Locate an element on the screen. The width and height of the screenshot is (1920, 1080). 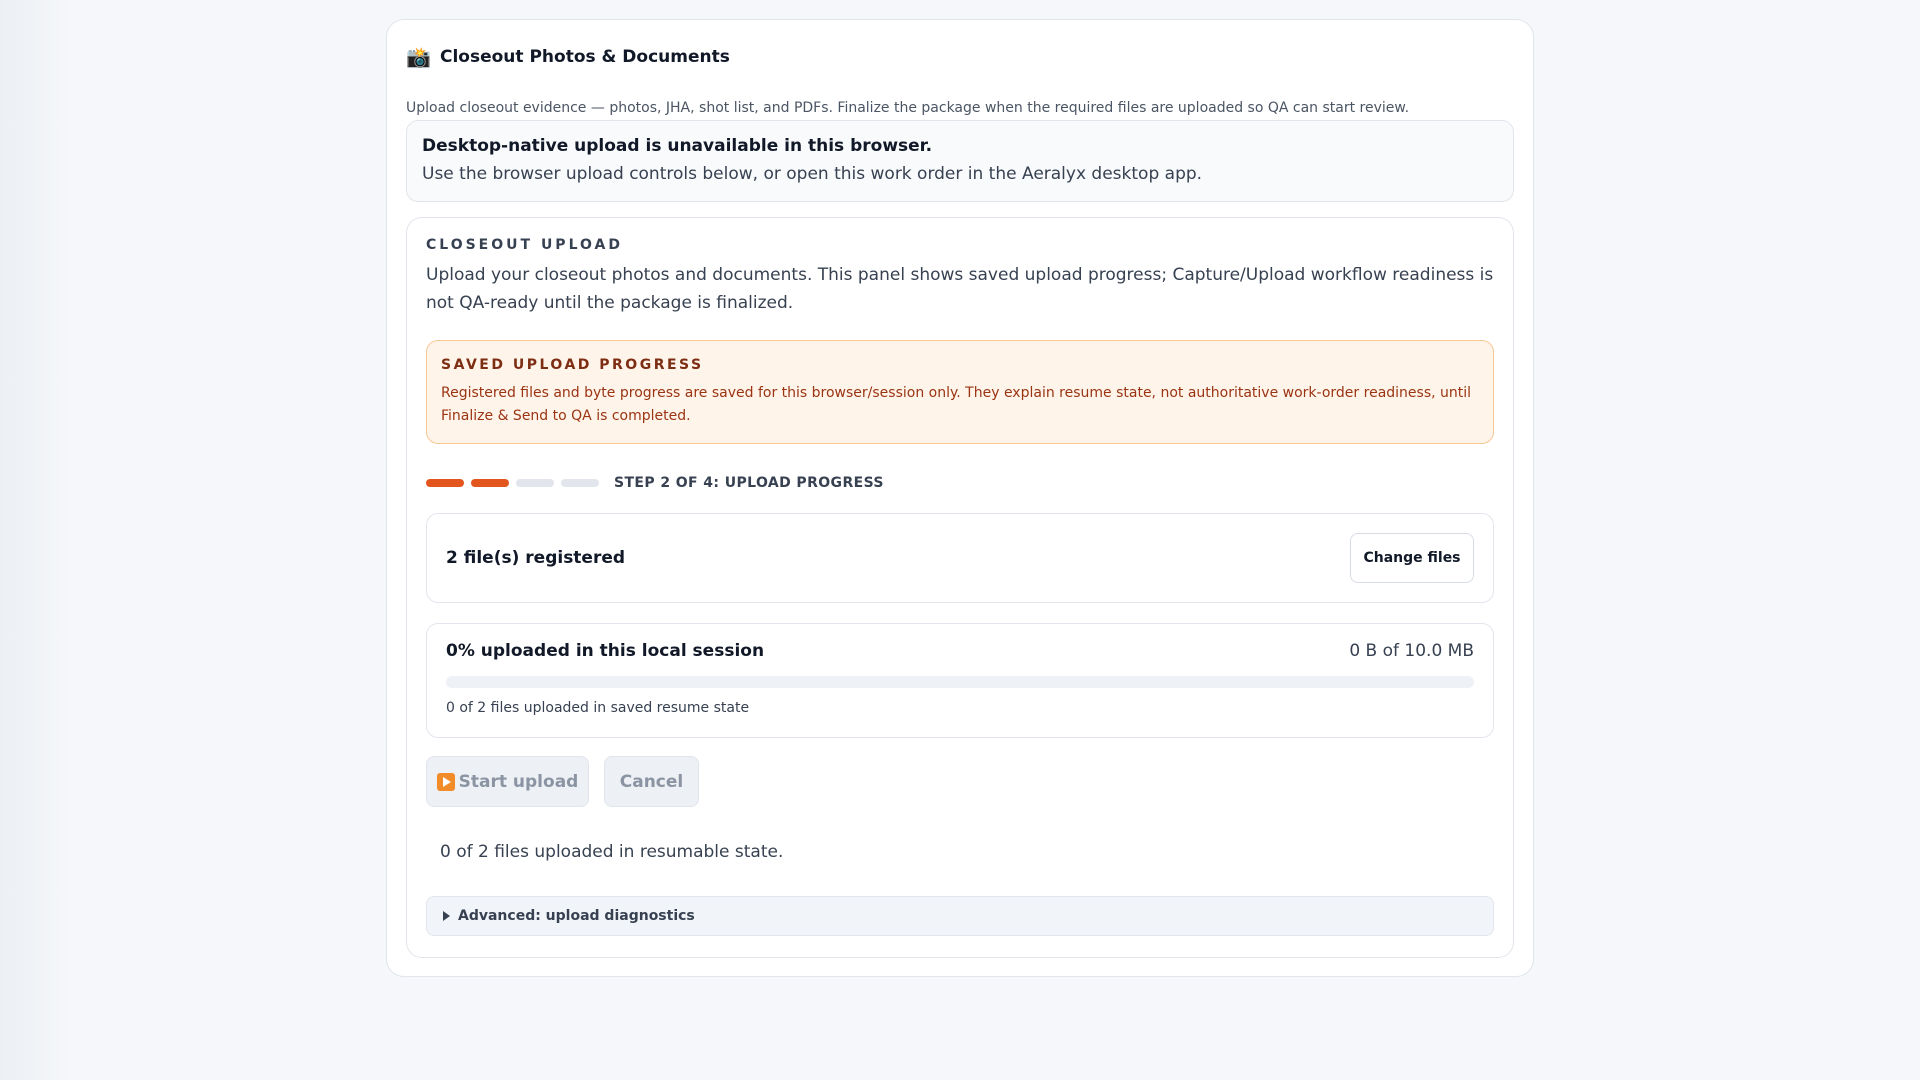
start-upload-button: Start upload is located at coordinates (507, 781).